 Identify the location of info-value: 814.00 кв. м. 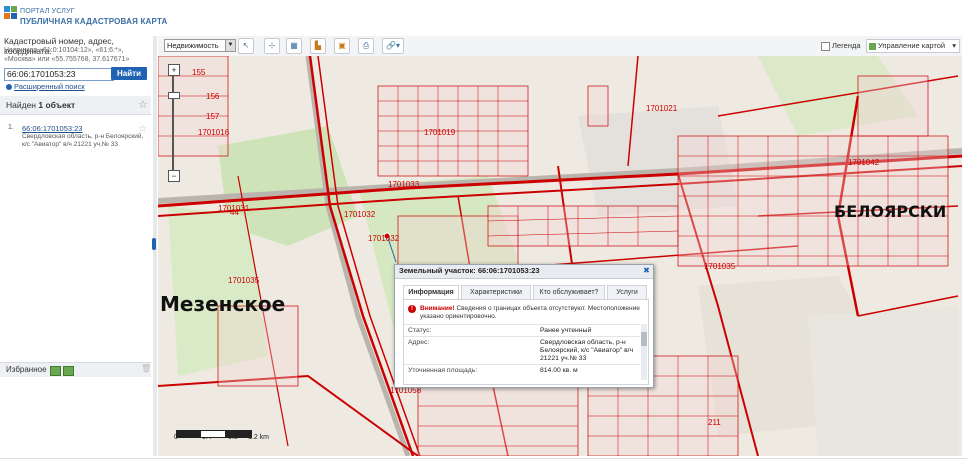
(559, 370).